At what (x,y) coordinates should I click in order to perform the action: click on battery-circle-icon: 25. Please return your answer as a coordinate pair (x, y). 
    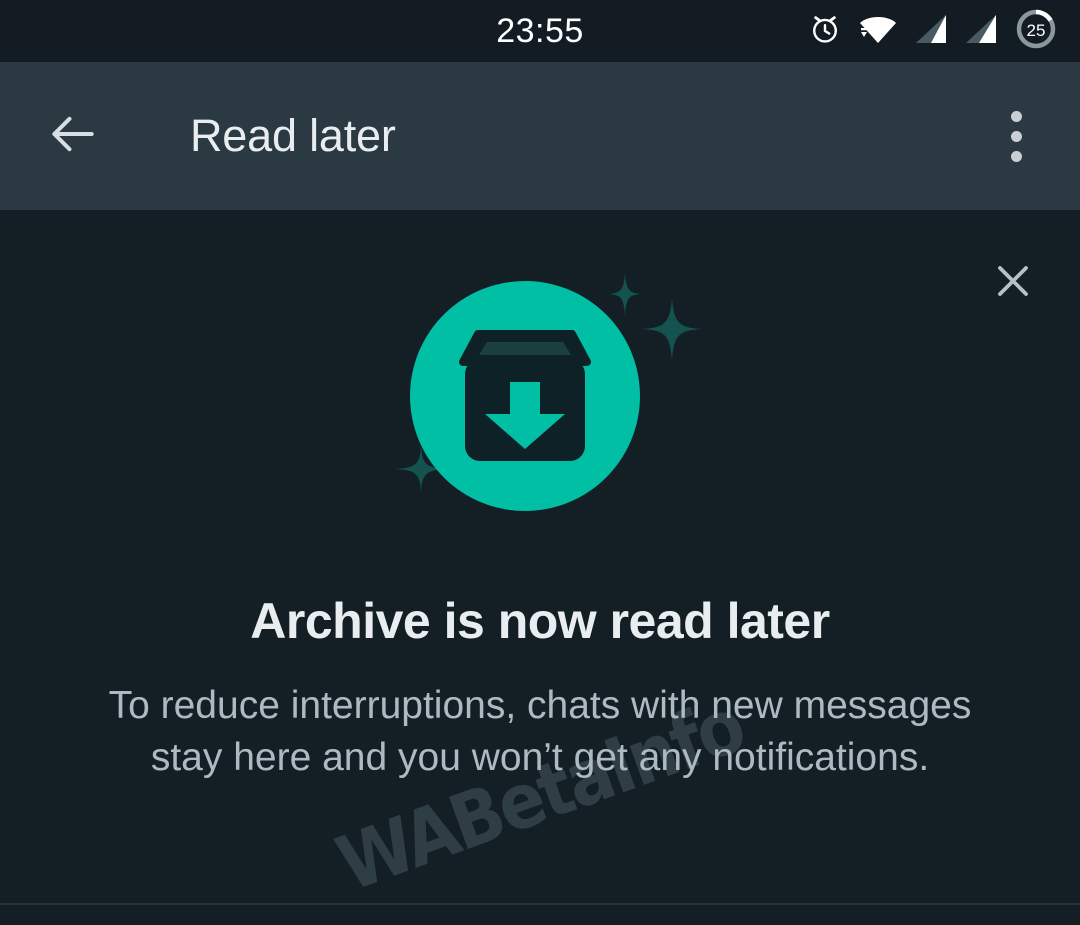
    Looking at the image, I should click on (1036, 31).